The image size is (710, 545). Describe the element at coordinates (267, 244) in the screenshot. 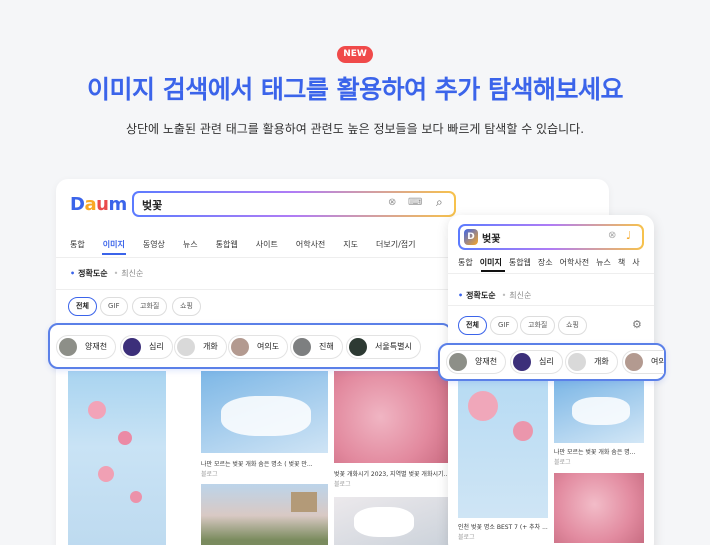

I see `tab-site: 사이트` at that location.